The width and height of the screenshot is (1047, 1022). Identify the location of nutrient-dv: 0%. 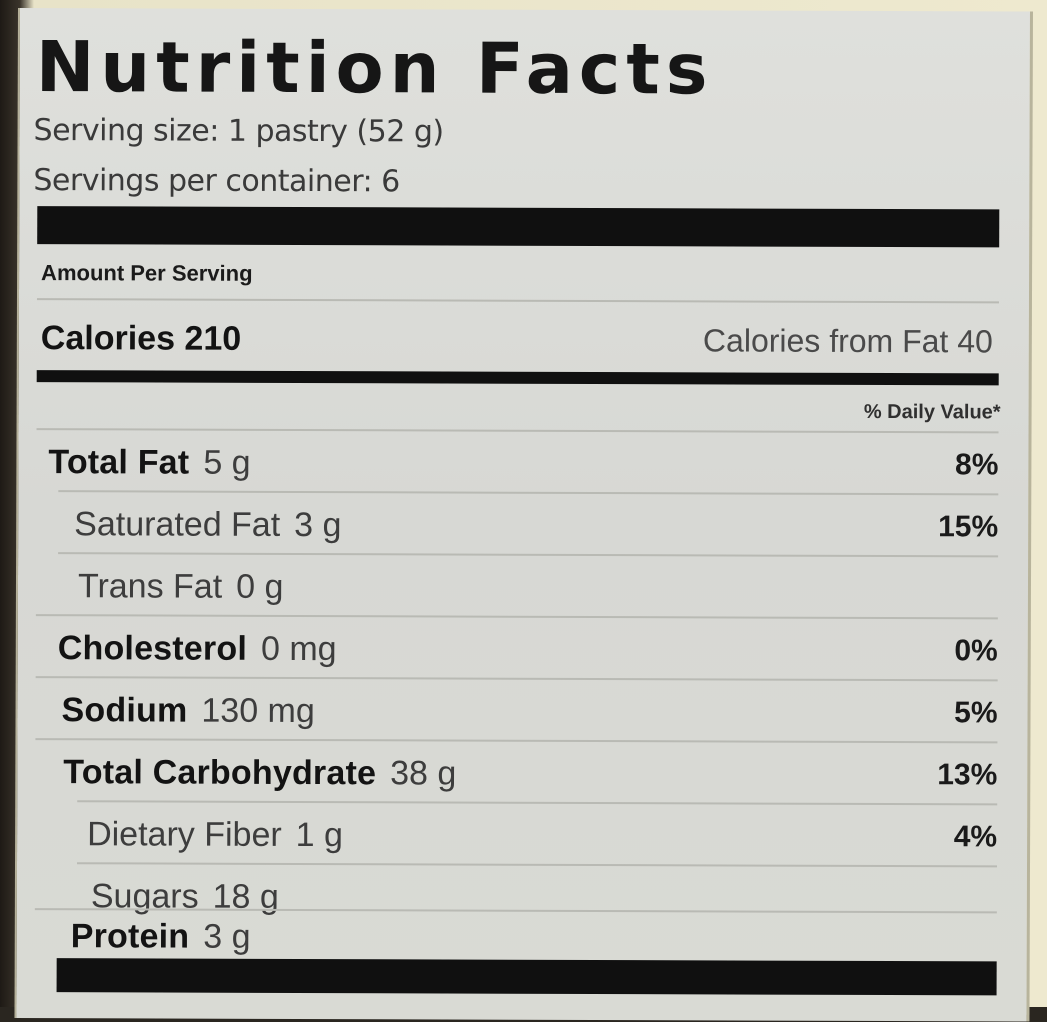
(976, 651).